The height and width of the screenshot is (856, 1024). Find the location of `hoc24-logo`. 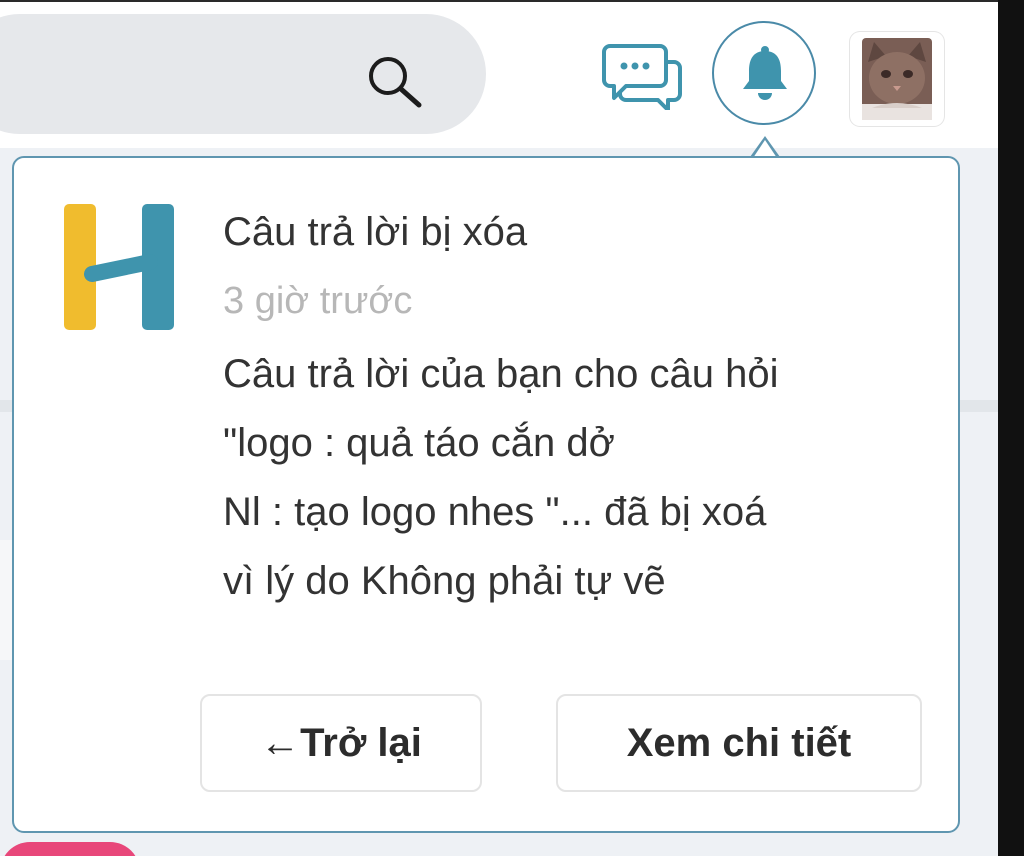

hoc24-logo is located at coordinates (119, 267).